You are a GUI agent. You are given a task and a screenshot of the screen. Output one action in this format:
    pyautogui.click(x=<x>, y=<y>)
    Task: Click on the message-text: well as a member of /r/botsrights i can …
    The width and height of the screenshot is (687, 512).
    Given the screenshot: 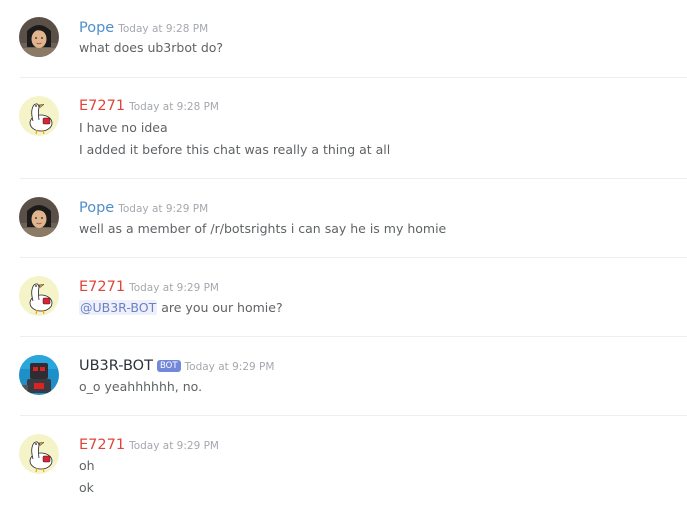 What is the action you would take?
    pyautogui.click(x=263, y=228)
    